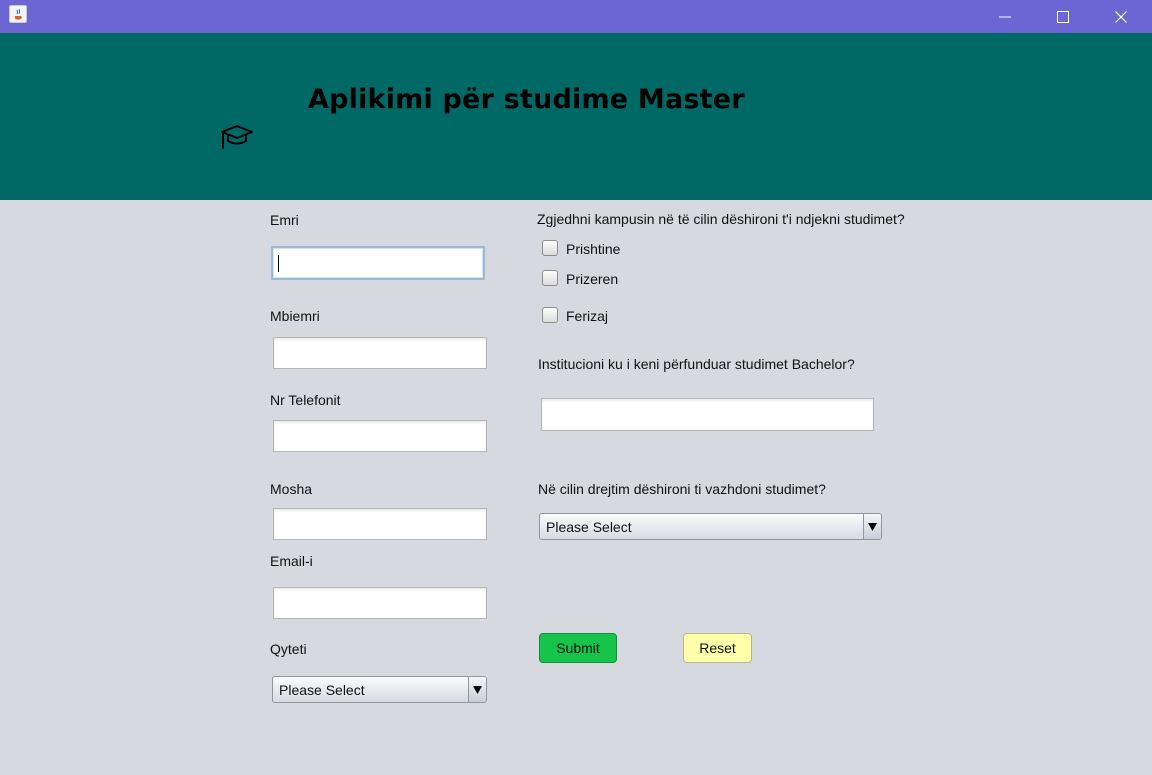 The image size is (1152, 775). What do you see at coordinates (380, 603) in the screenshot?
I see `email-input` at bounding box center [380, 603].